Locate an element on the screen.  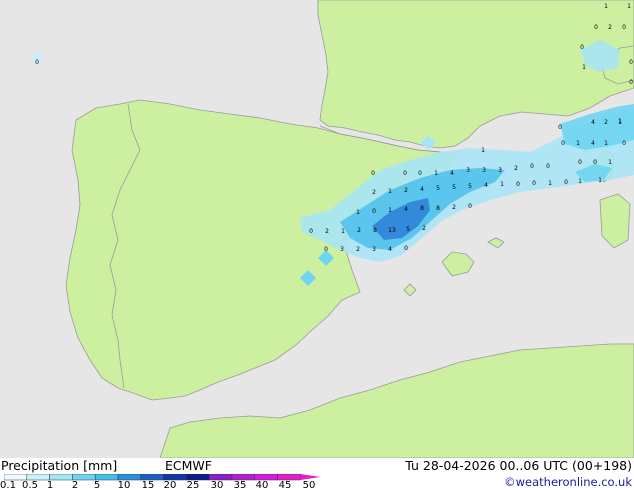
model-name: ECMWF is located at coordinates (188, 465).